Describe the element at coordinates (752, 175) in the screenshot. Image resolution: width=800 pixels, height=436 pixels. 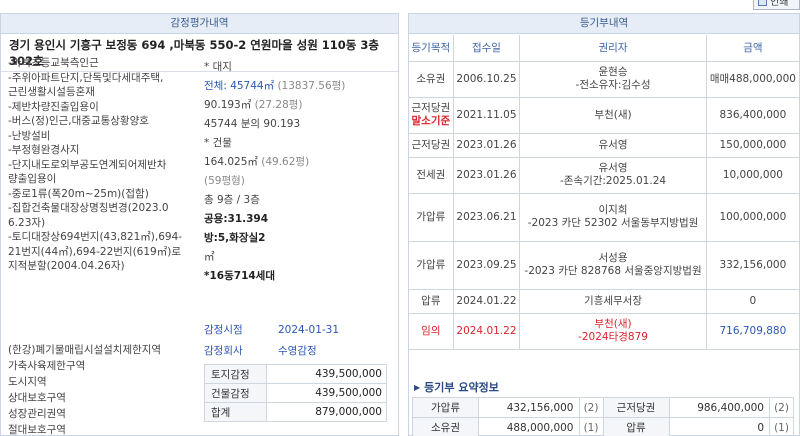
I see `registry-amount: 10,000,000` at that location.